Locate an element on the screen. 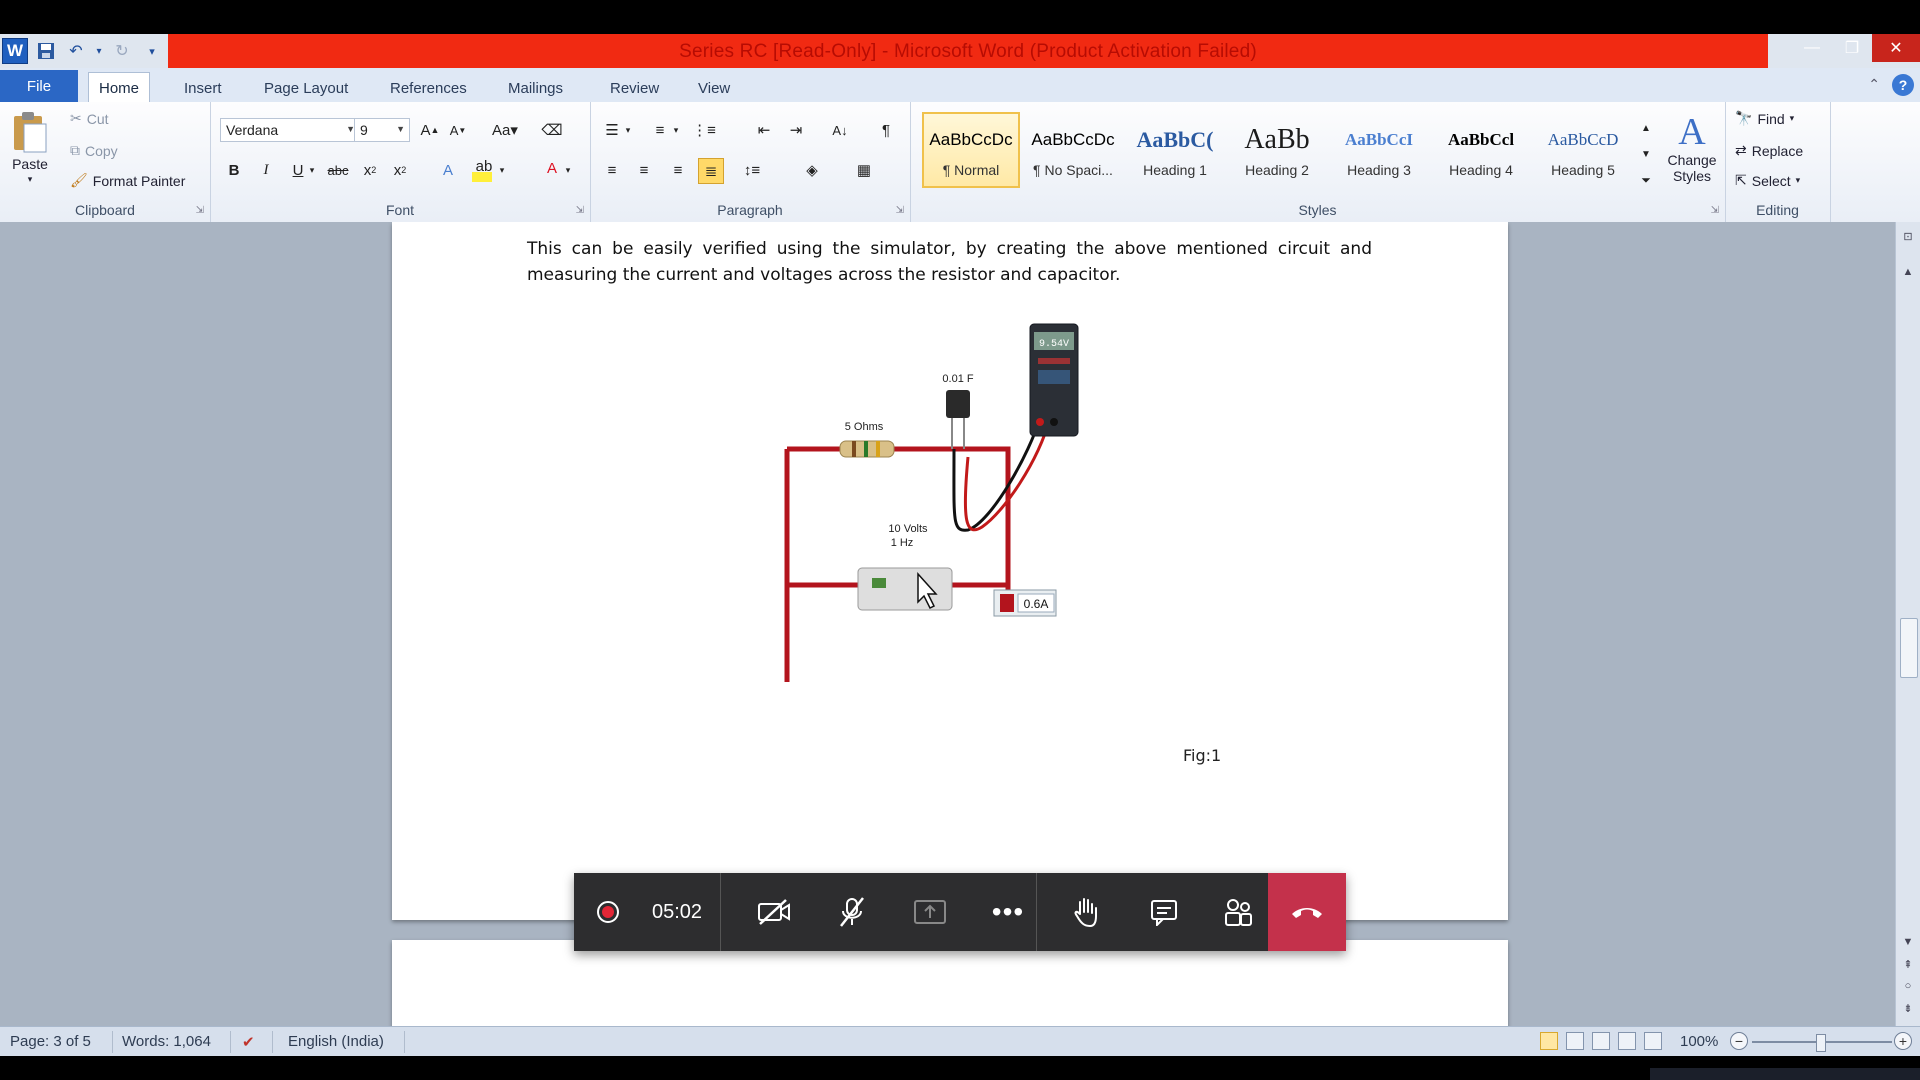  line-spacing-icon: ↕≡ is located at coordinates (752, 170).